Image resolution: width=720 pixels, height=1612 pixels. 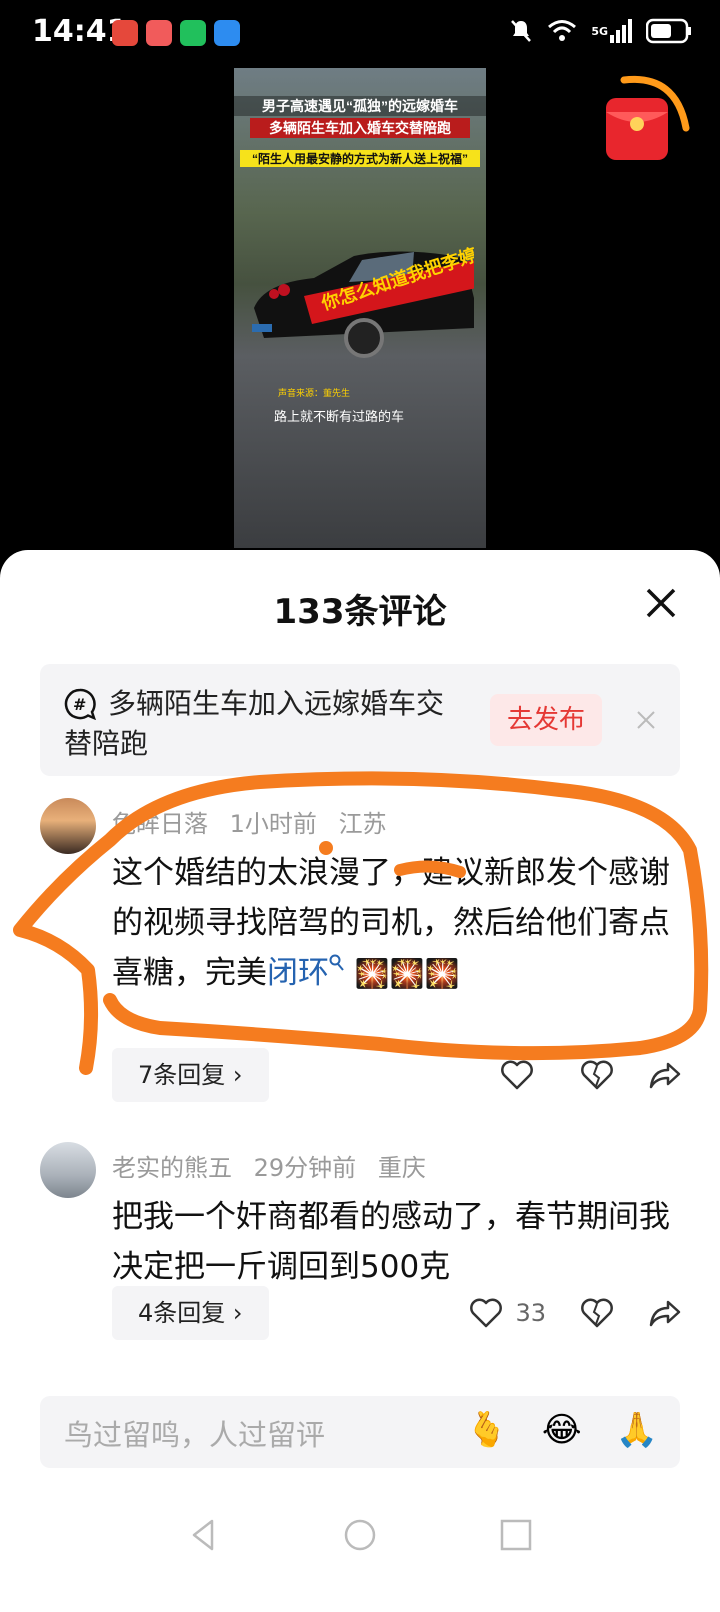 What do you see at coordinates (273, 824) in the screenshot?
I see `comment-time: 1小时前` at bounding box center [273, 824].